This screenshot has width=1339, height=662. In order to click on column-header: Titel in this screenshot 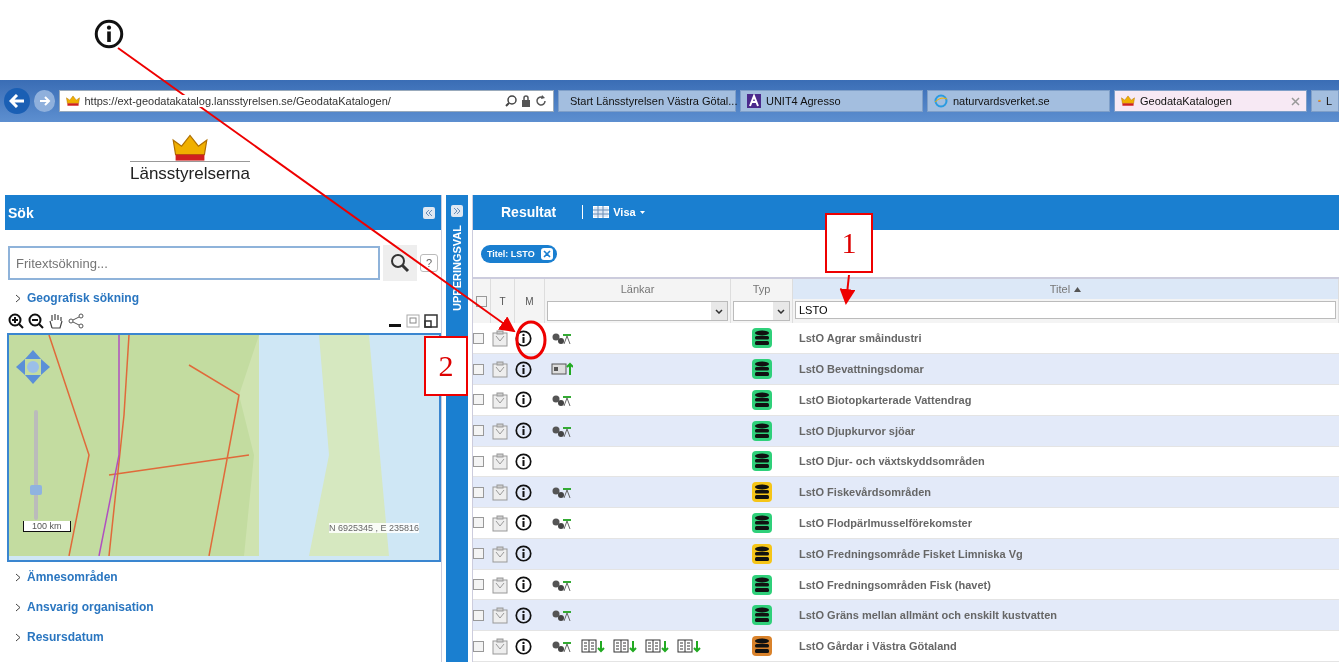, I will do `click(1065, 289)`.